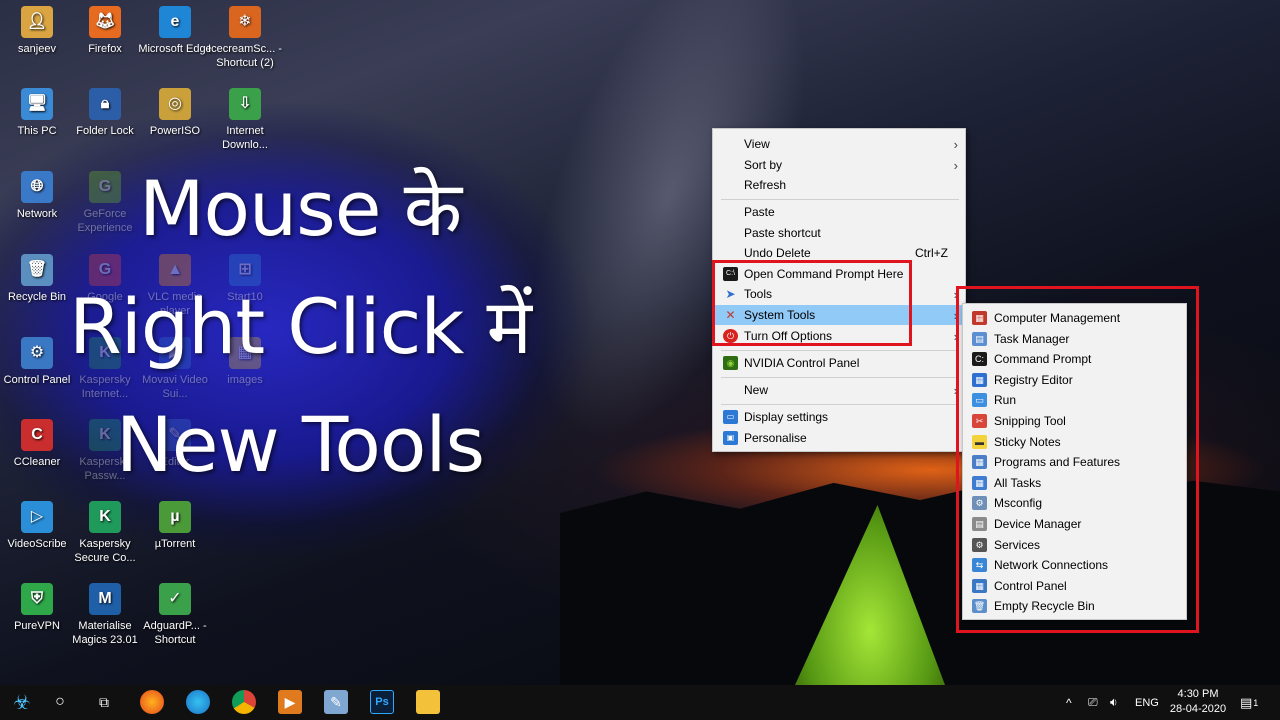 The height and width of the screenshot is (720, 1280). I want to click on menu-item-view: View ›, so click(839, 144).